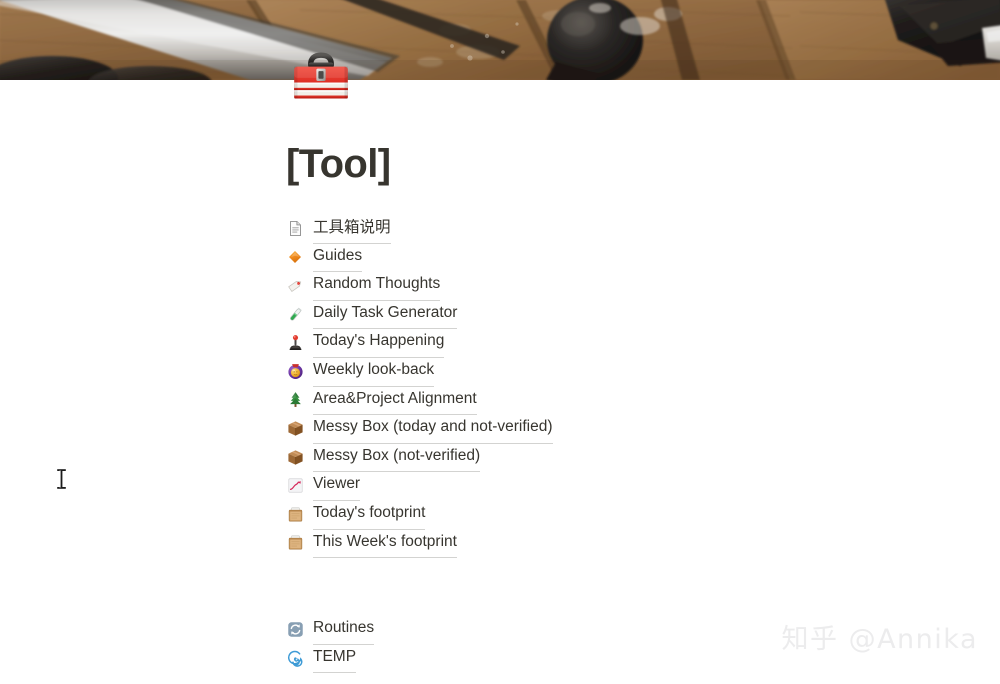  Describe the element at coordinates (433, 428) in the screenshot. I see `list-item-label: Messy Box (today and not-verified)` at that location.